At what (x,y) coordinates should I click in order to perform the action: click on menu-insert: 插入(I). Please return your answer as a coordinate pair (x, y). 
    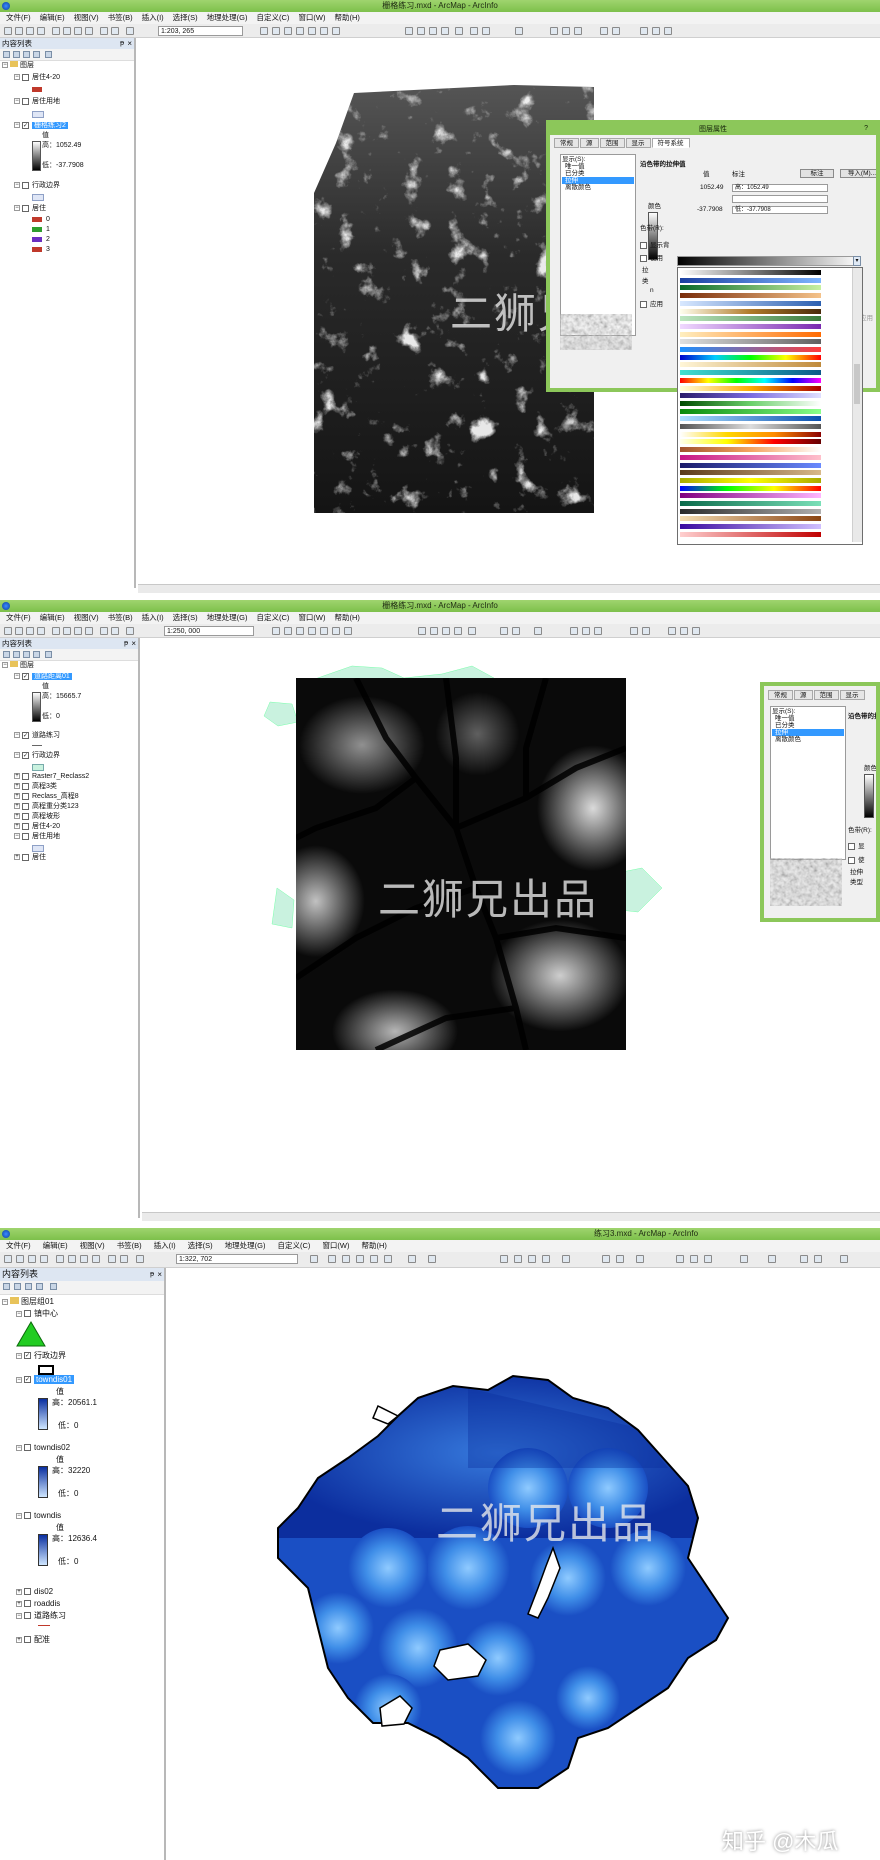
    Looking at the image, I should click on (153, 18).